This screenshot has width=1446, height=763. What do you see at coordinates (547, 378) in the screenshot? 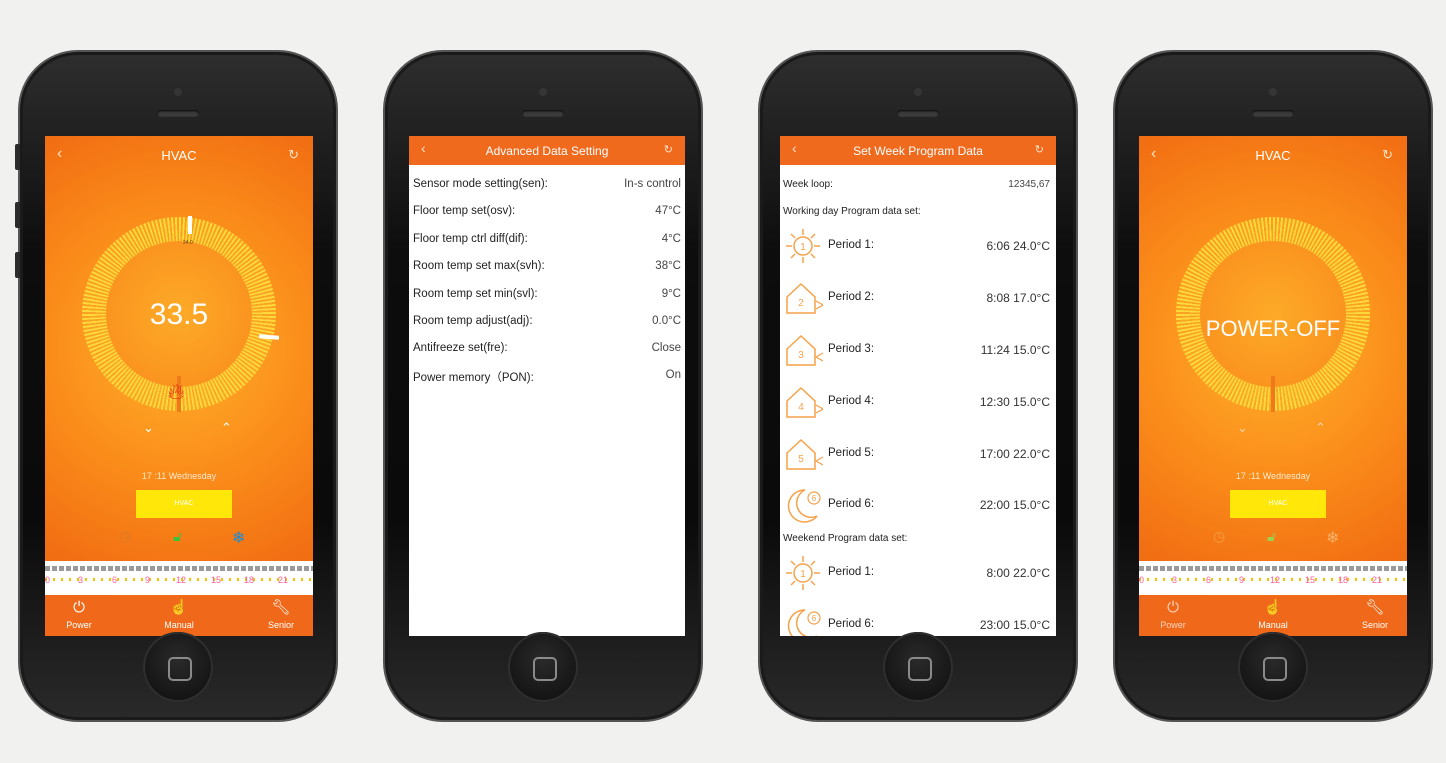
I see `setting-row: Power memory（PON): On` at bounding box center [547, 378].